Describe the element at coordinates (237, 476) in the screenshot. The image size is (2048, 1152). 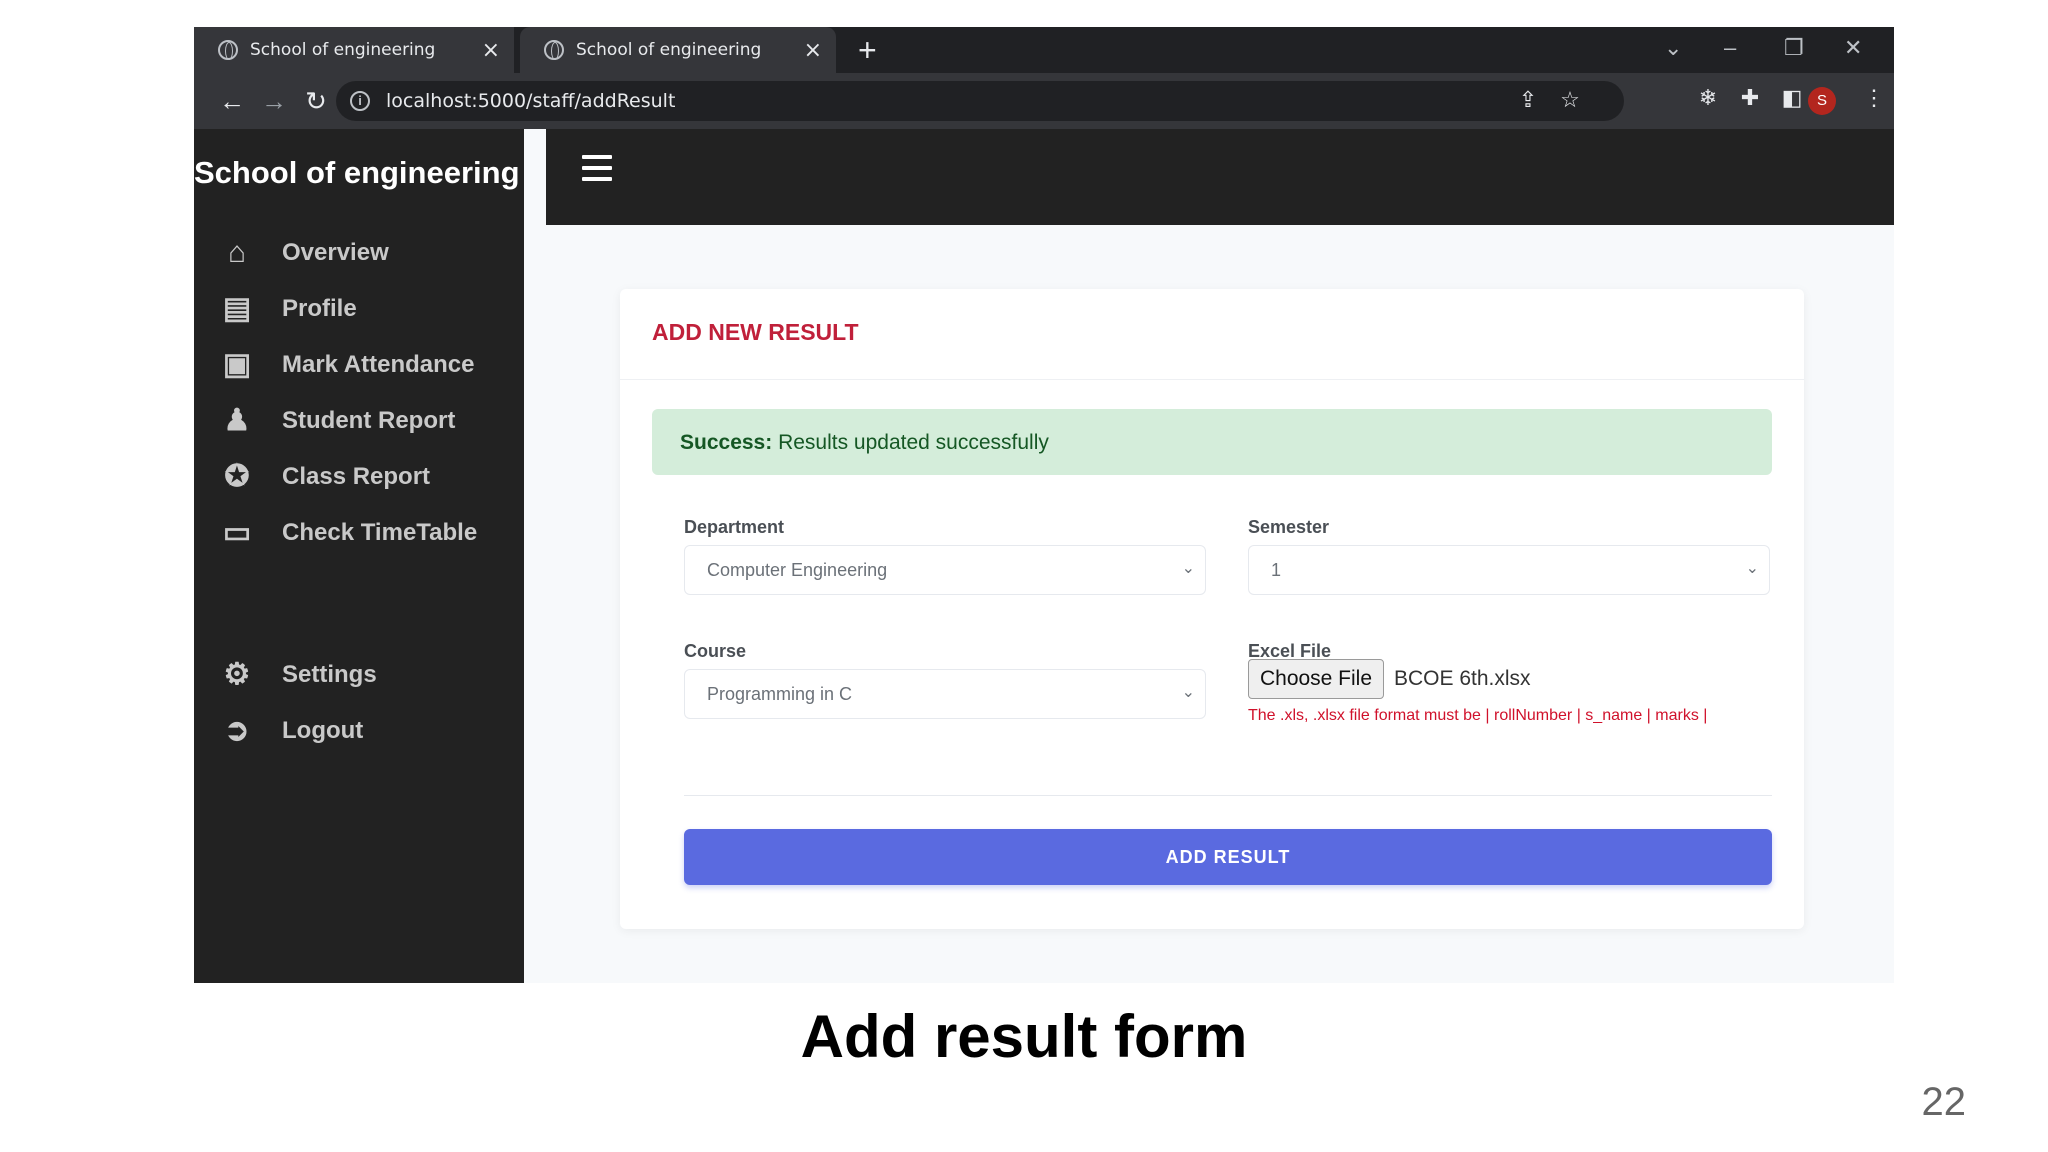
I see `award-icon: ✪` at that location.